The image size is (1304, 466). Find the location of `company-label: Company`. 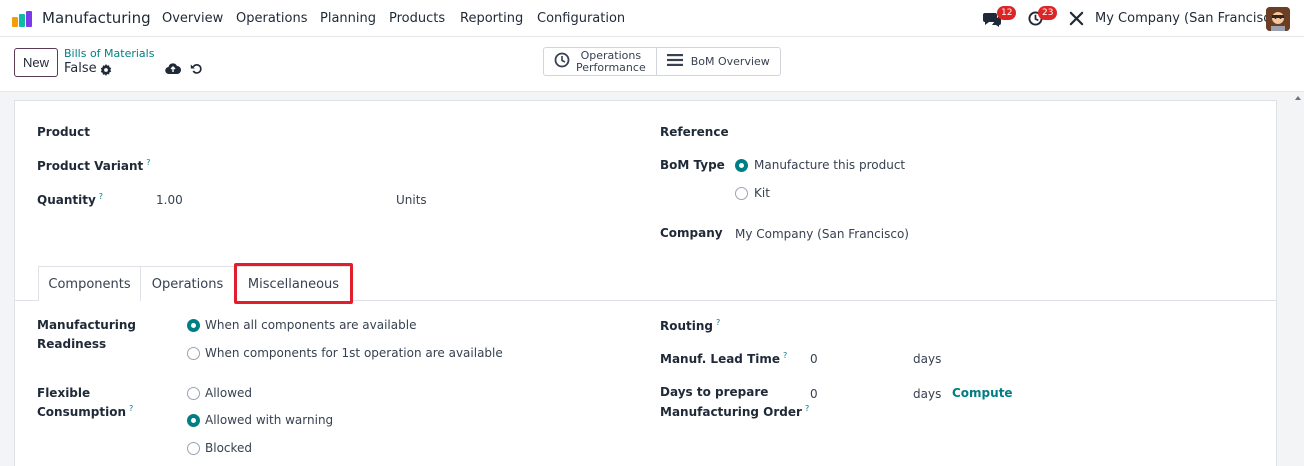

company-label: Company is located at coordinates (691, 233).